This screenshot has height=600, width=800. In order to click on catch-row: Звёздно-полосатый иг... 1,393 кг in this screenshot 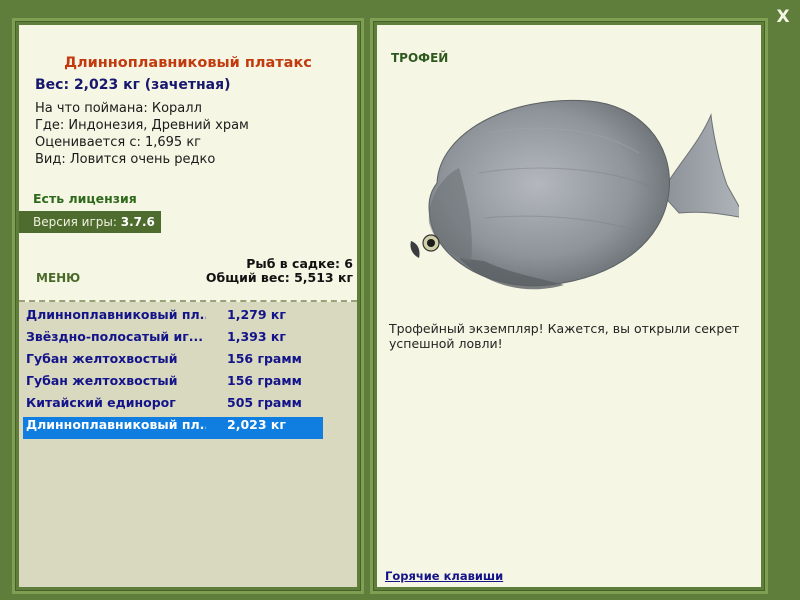, I will do `click(173, 340)`.